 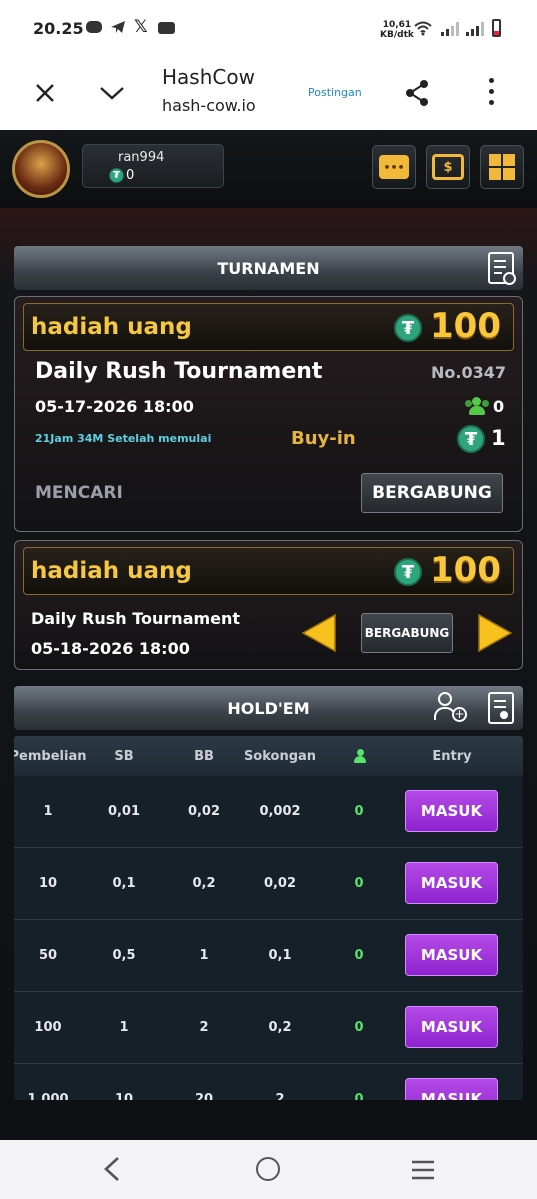 What do you see at coordinates (110, 648) in the screenshot?
I see `tournament-datetime: 05-18-2026 18:00` at bounding box center [110, 648].